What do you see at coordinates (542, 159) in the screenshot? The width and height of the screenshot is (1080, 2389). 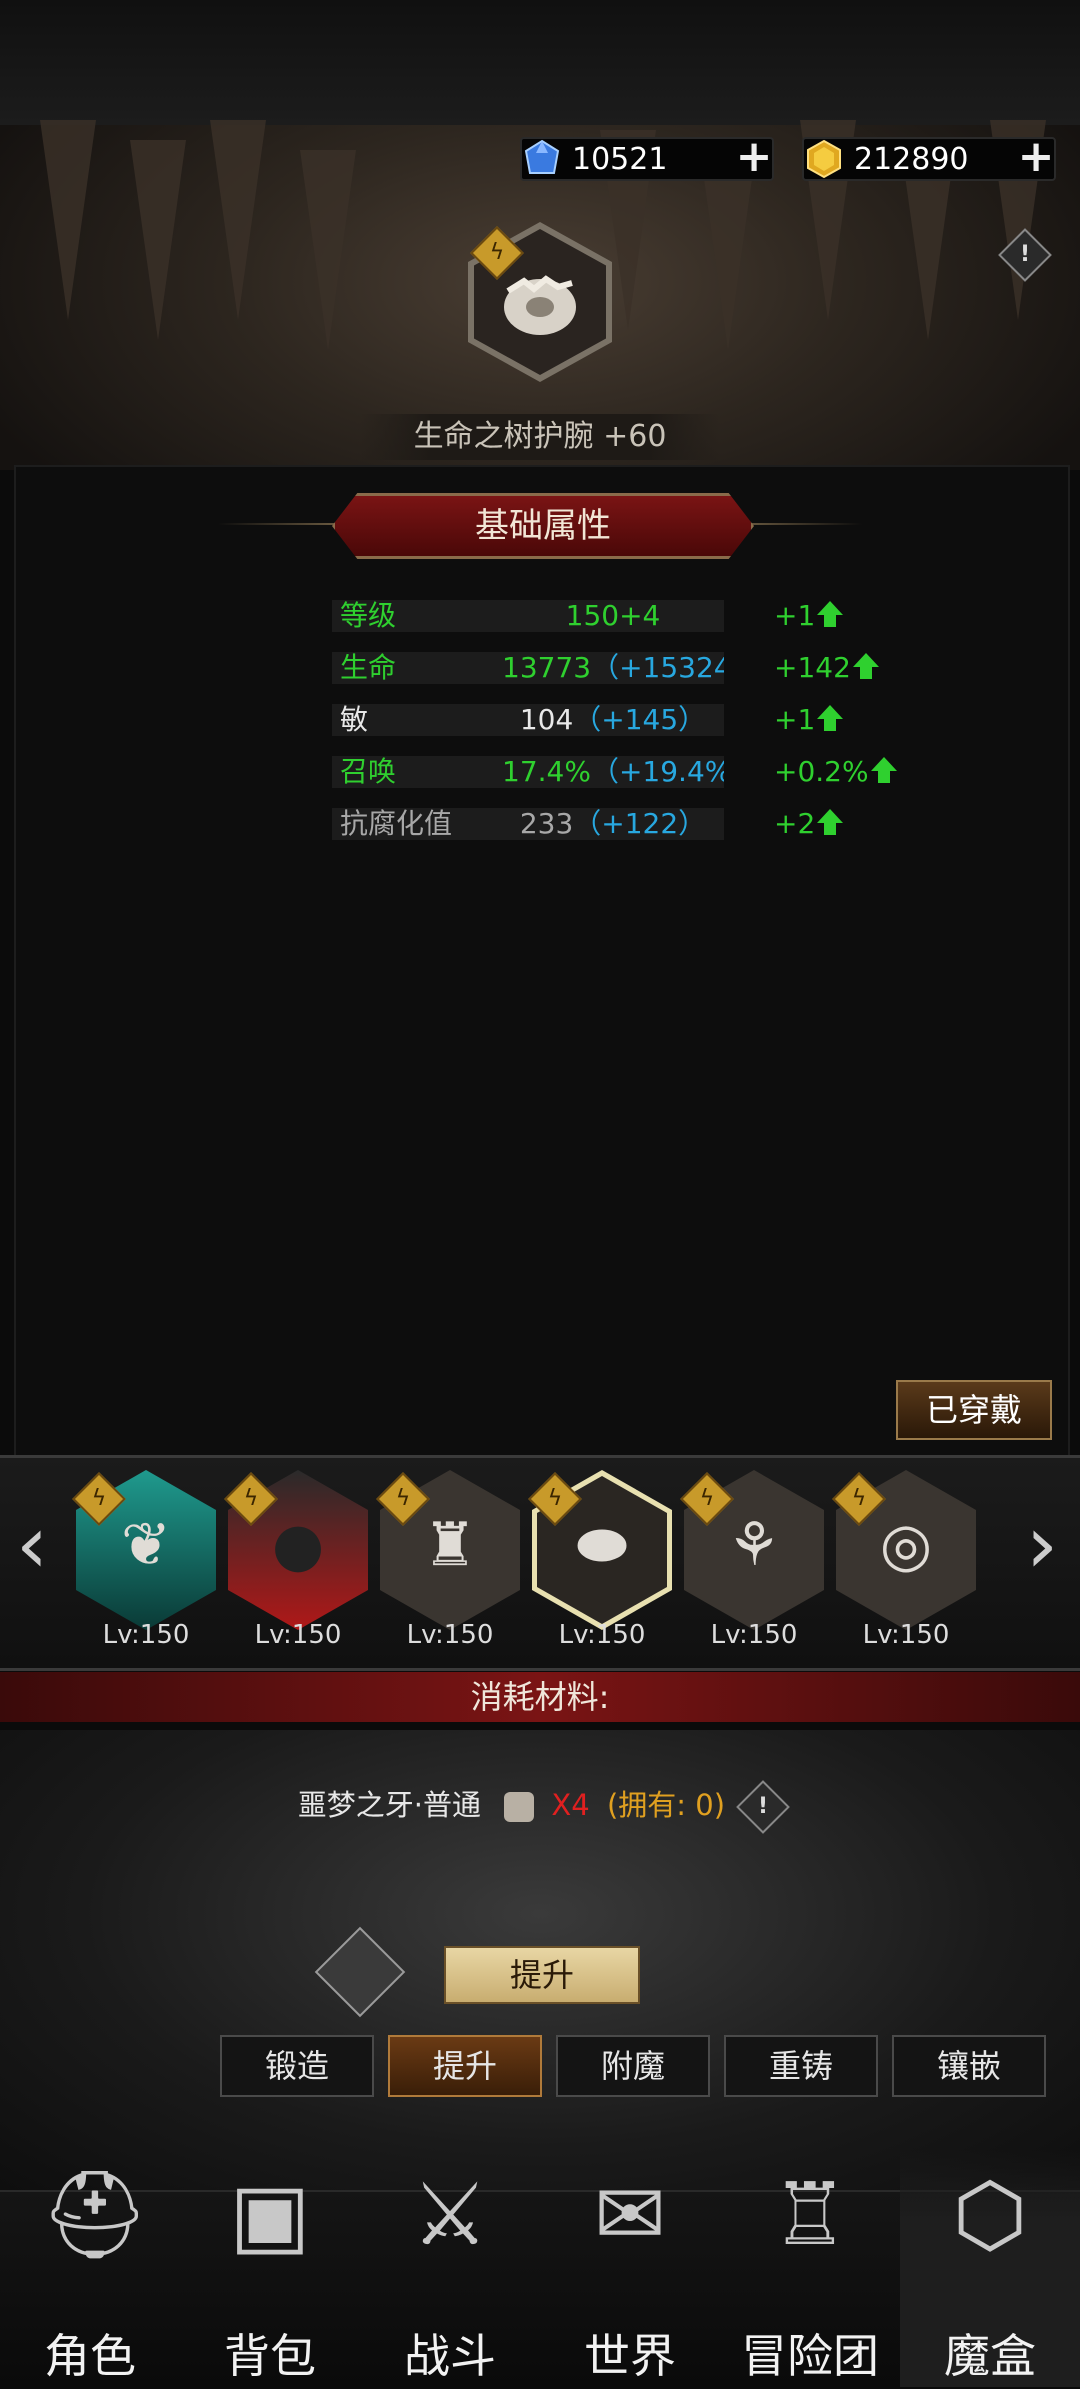 I see `blue-gem-icon` at bounding box center [542, 159].